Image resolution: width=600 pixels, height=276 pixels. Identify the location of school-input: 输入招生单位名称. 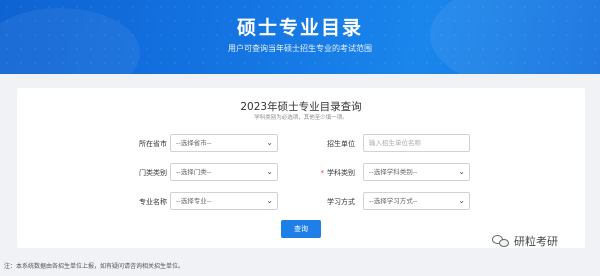
(416, 143).